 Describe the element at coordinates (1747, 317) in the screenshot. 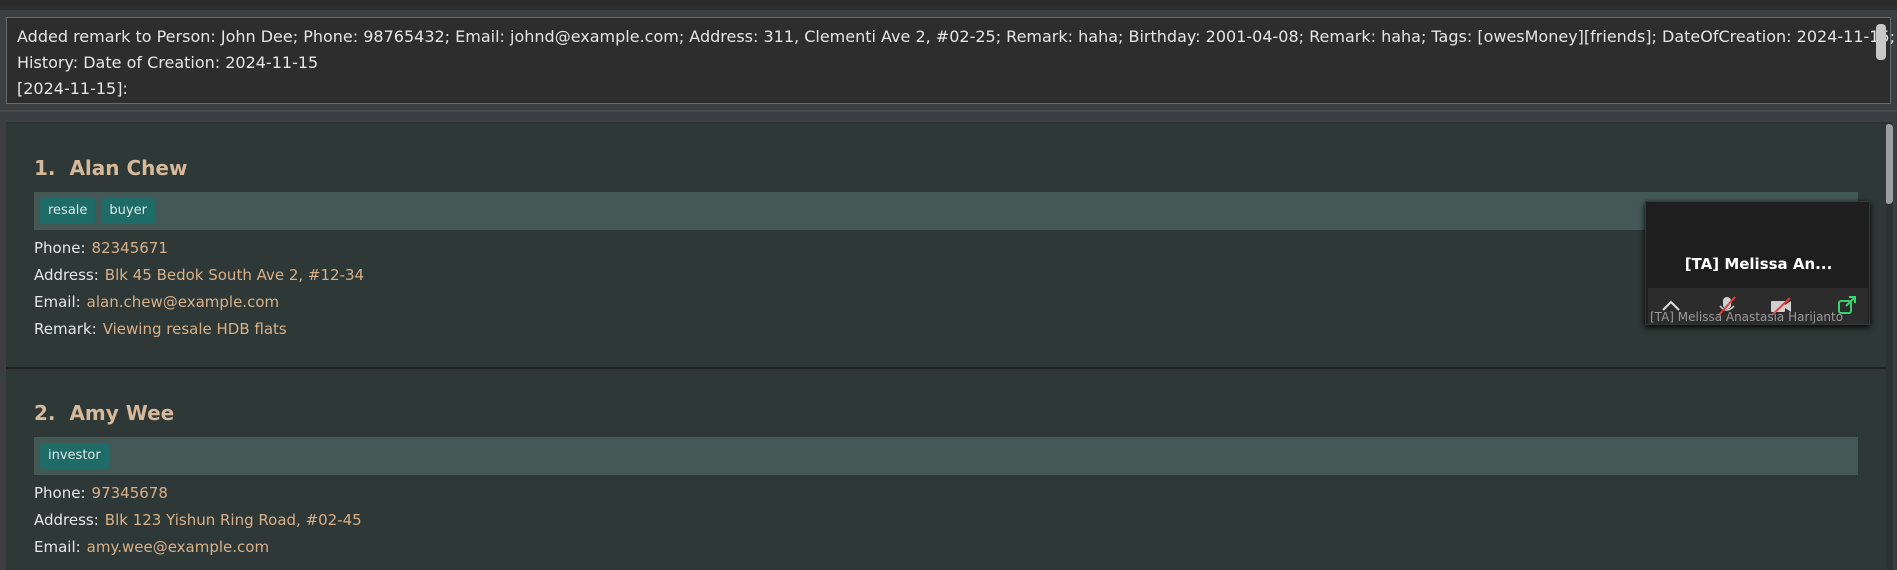

I see `participant-full-name: [TA] Melissa Anastasia Harijanto` at that location.